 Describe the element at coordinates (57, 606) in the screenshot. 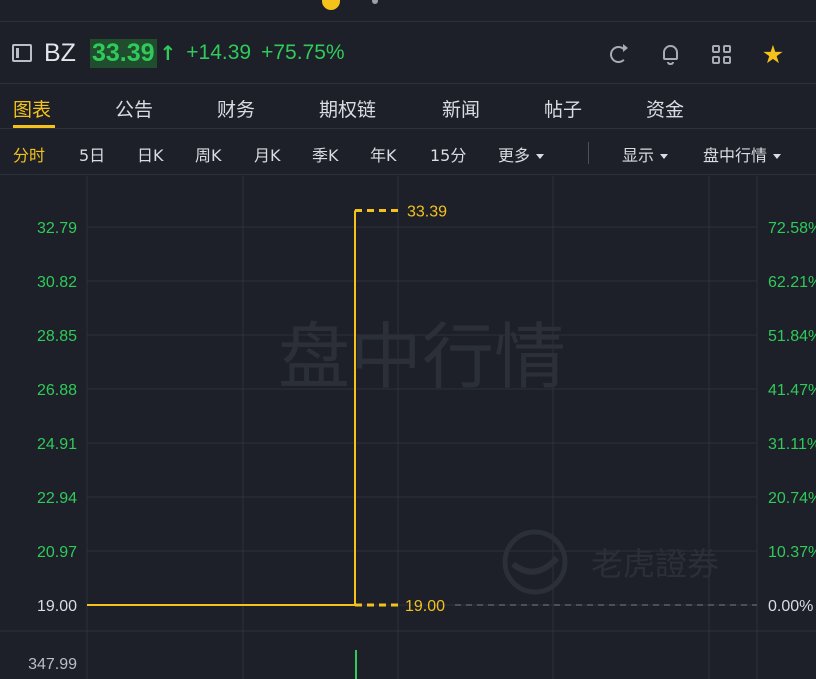

I see `y-axis-tick-left: 19.00` at that location.